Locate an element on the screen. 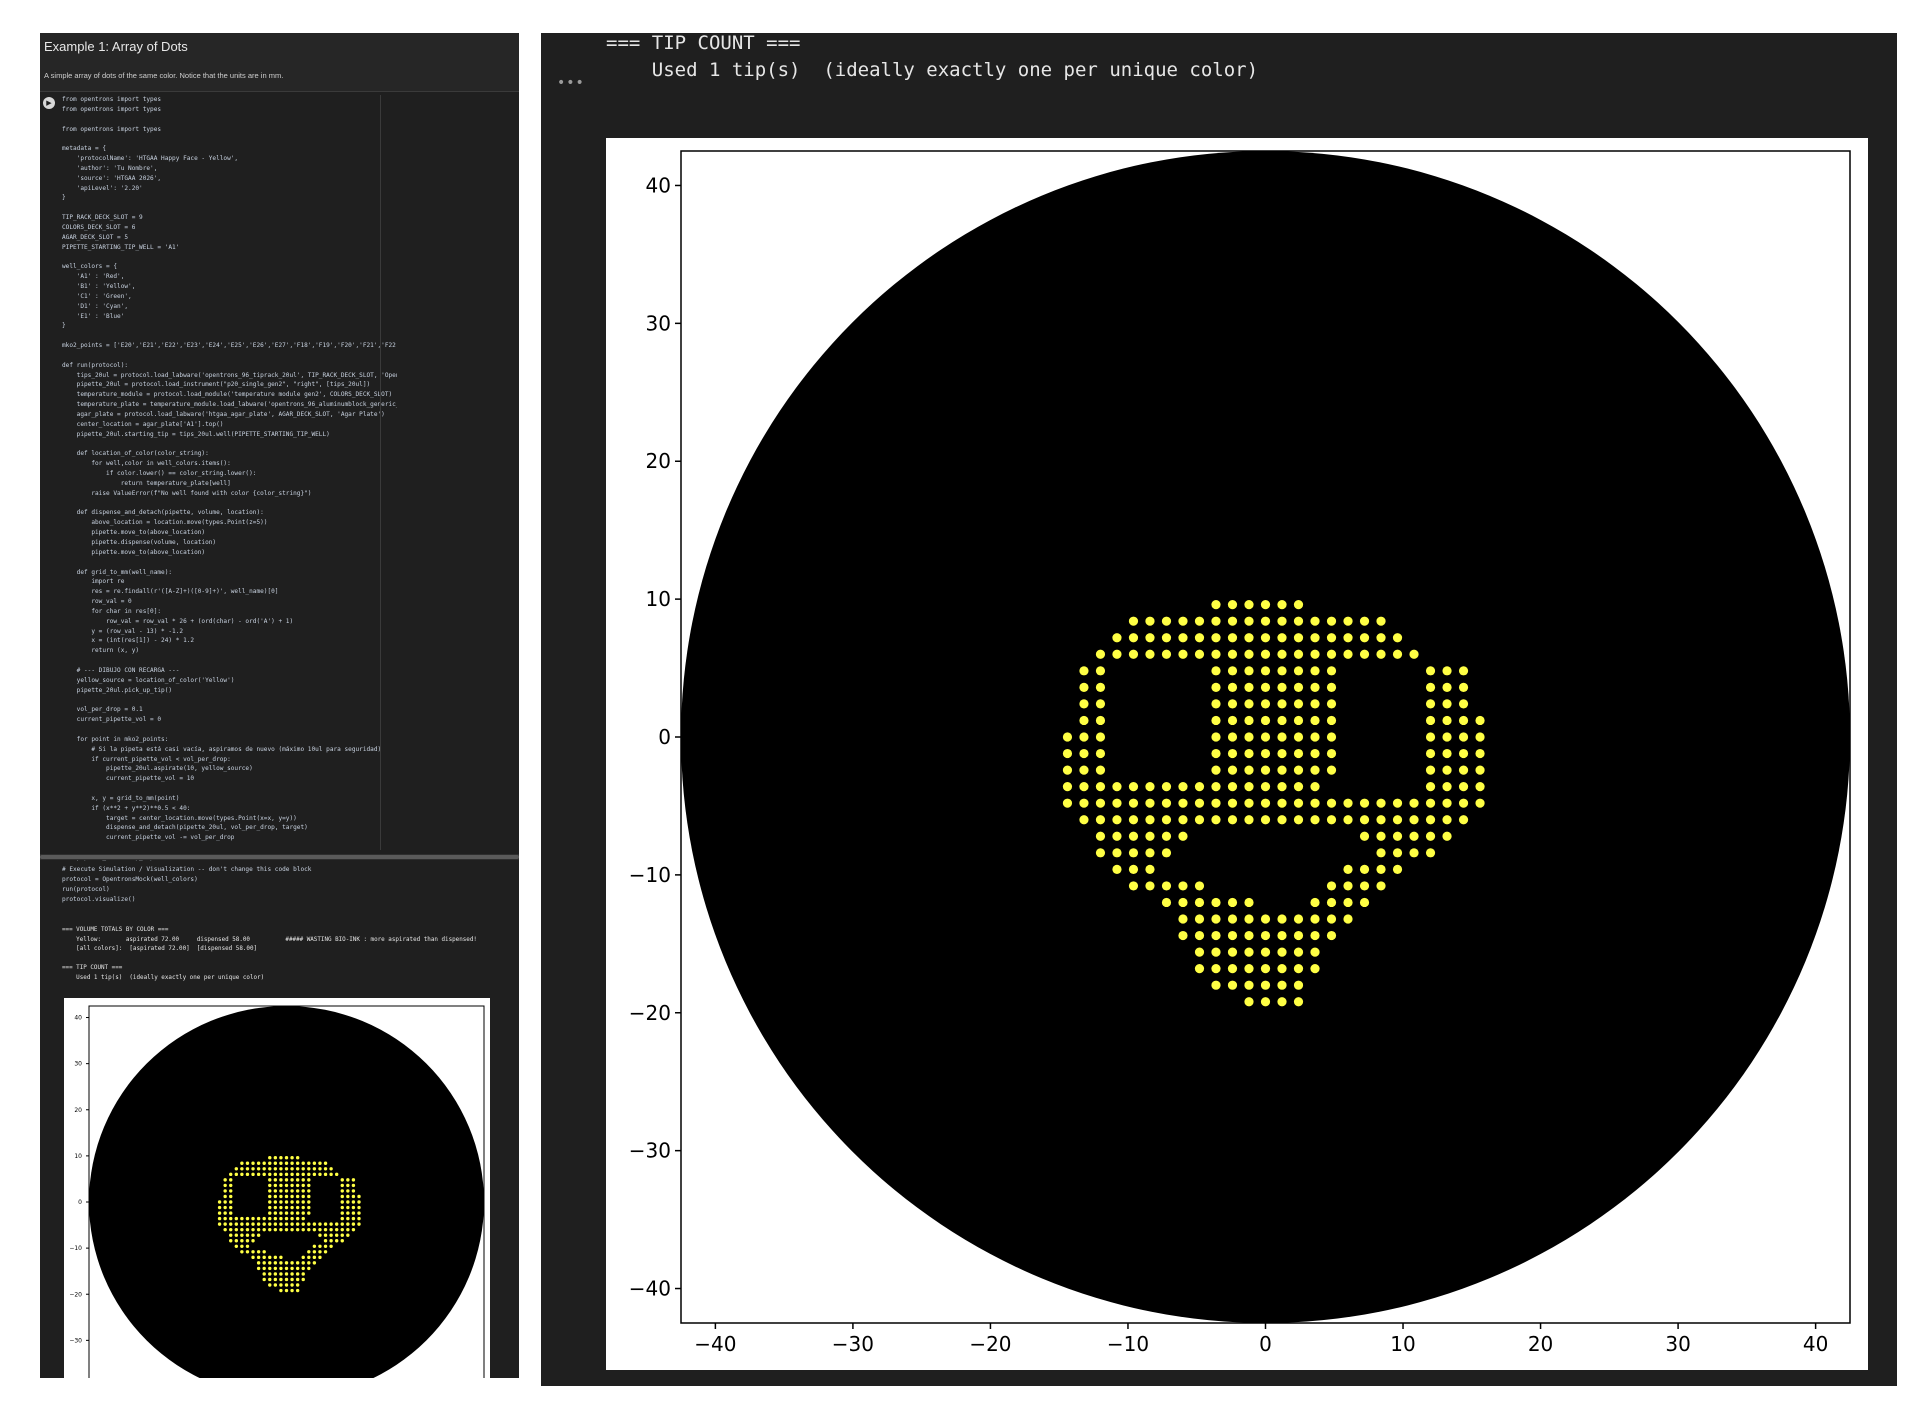 This screenshot has height=1409, width=1911. scrollbar-thumb is located at coordinates (279, 857).